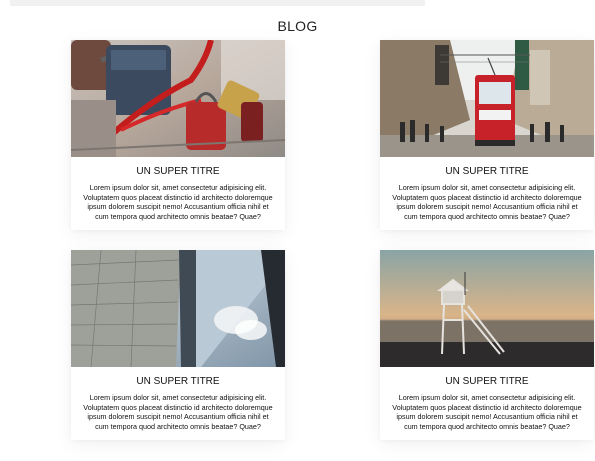 Image resolution: width=595 pixels, height=461 pixels. What do you see at coordinates (297, 26) in the screenshot?
I see `page-title: BLOG` at bounding box center [297, 26].